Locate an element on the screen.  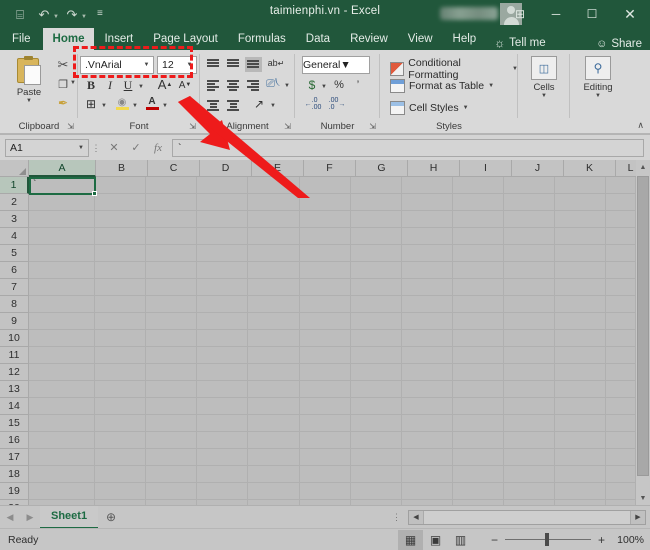
row-header-7: 7 is located at coordinates (14, 287).